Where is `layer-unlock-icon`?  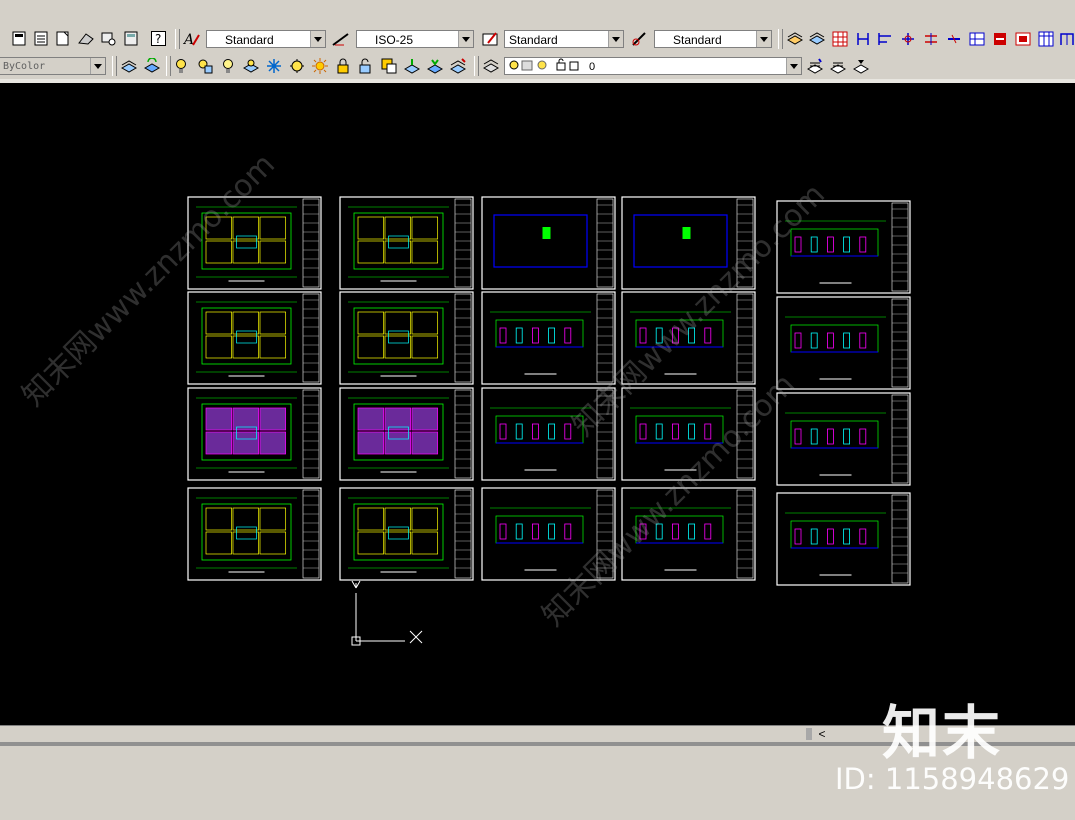
layer-unlock-icon is located at coordinates (365, 65).